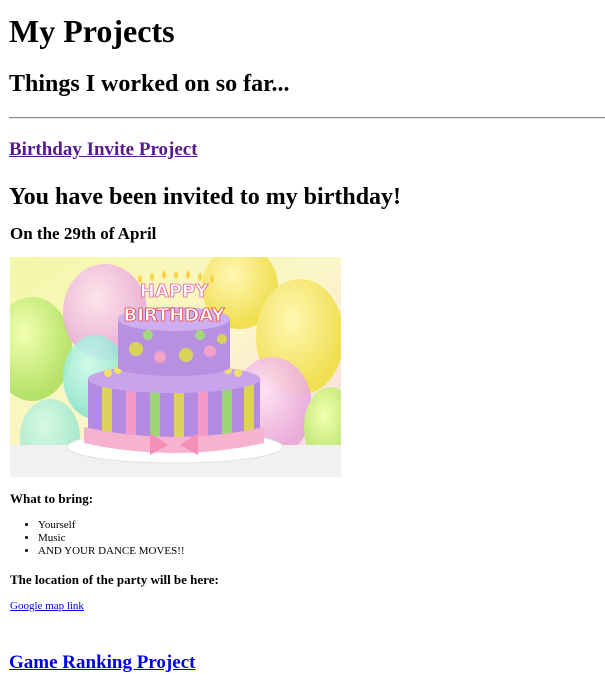  Describe the element at coordinates (175, 315) in the screenshot. I see `candle-text-bottom: BIRTHDAY` at that location.